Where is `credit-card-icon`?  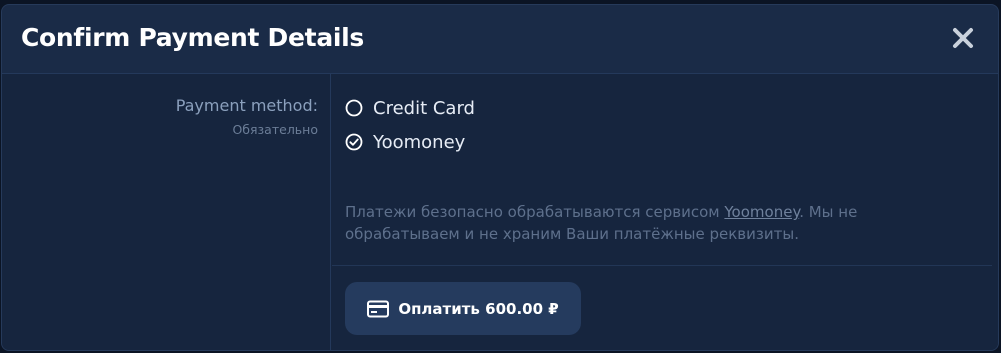
credit-card-icon is located at coordinates (378, 308).